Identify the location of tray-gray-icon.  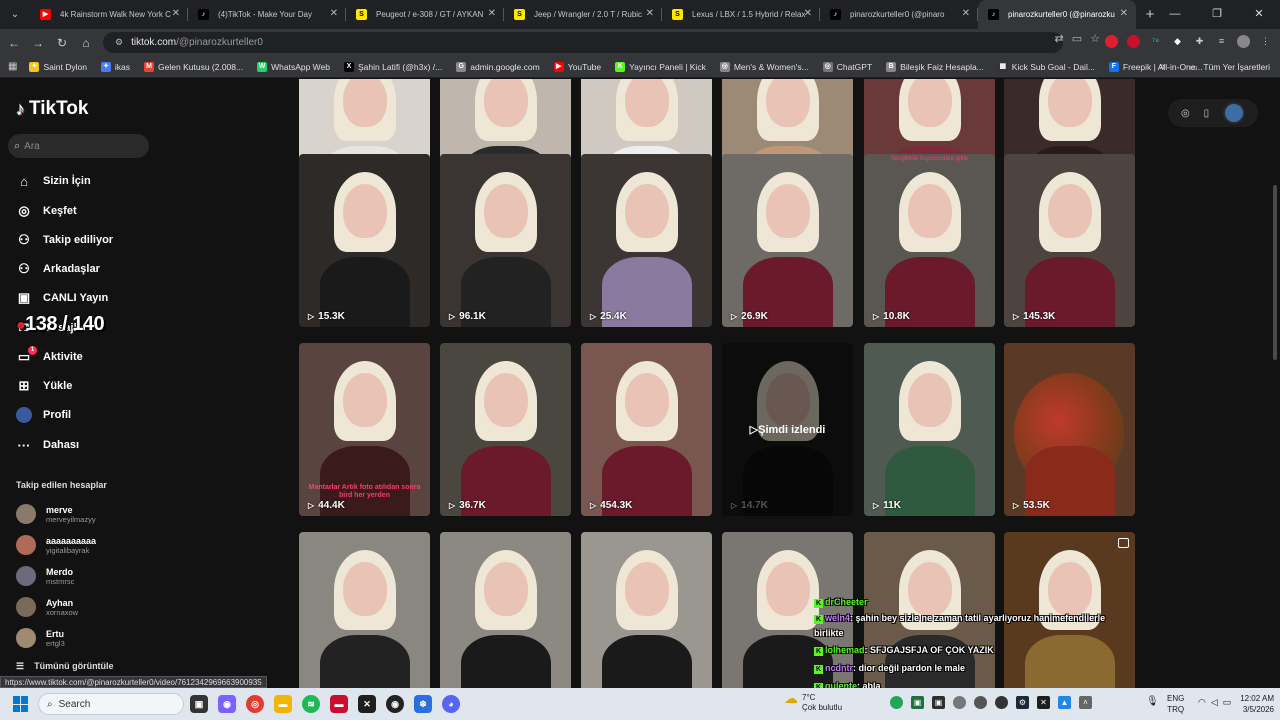
(980, 702).